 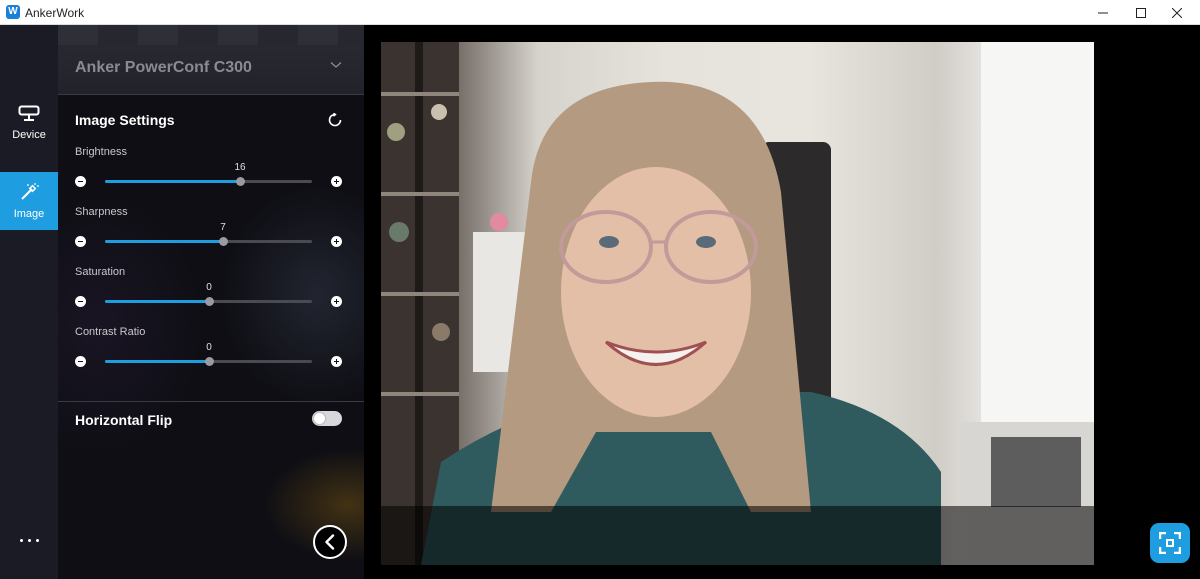 What do you see at coordinates (110, 332) in the screenshot?
I see `contrast-ratio-label: Contrast Ratio` at bounding box center [110, 332].